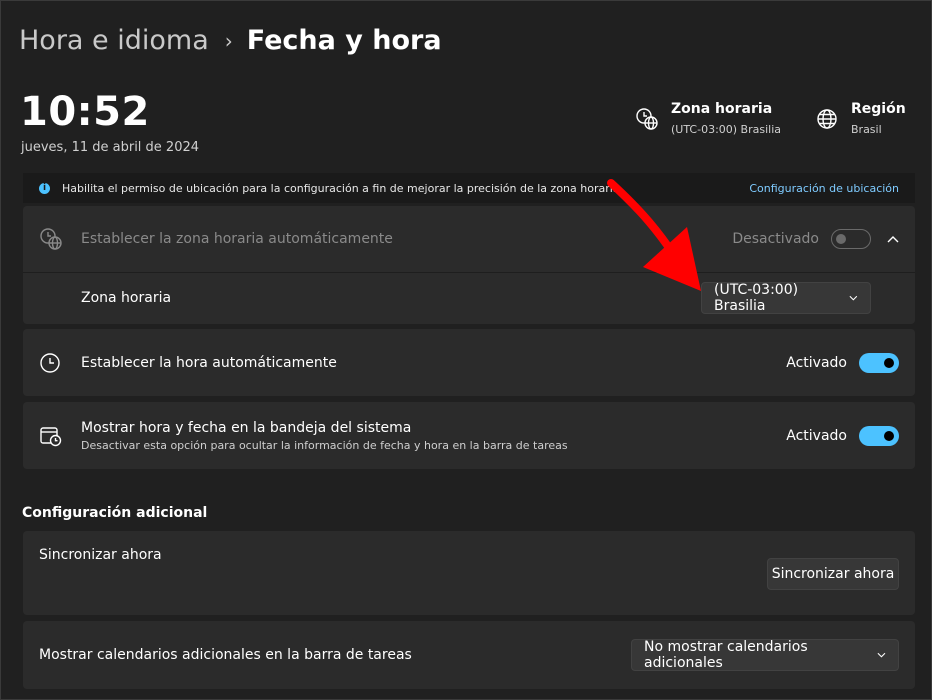  Describe the element at coordinates (51, 436) in the screenshot. I see `calendar-clock-icon` at that location.